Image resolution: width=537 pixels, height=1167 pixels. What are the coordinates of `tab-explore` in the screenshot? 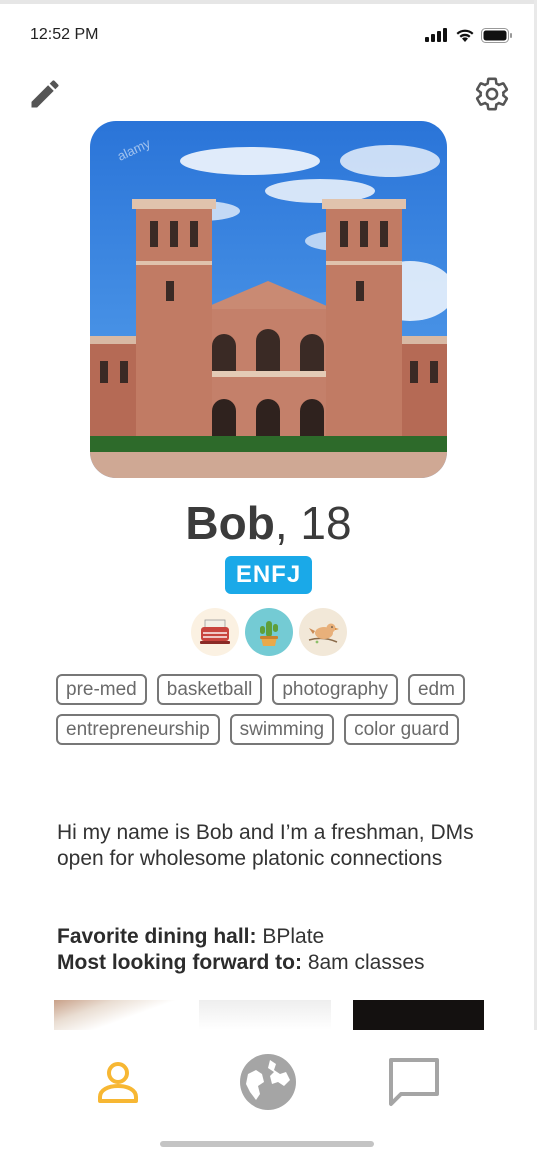 It's located at (268, 1082).